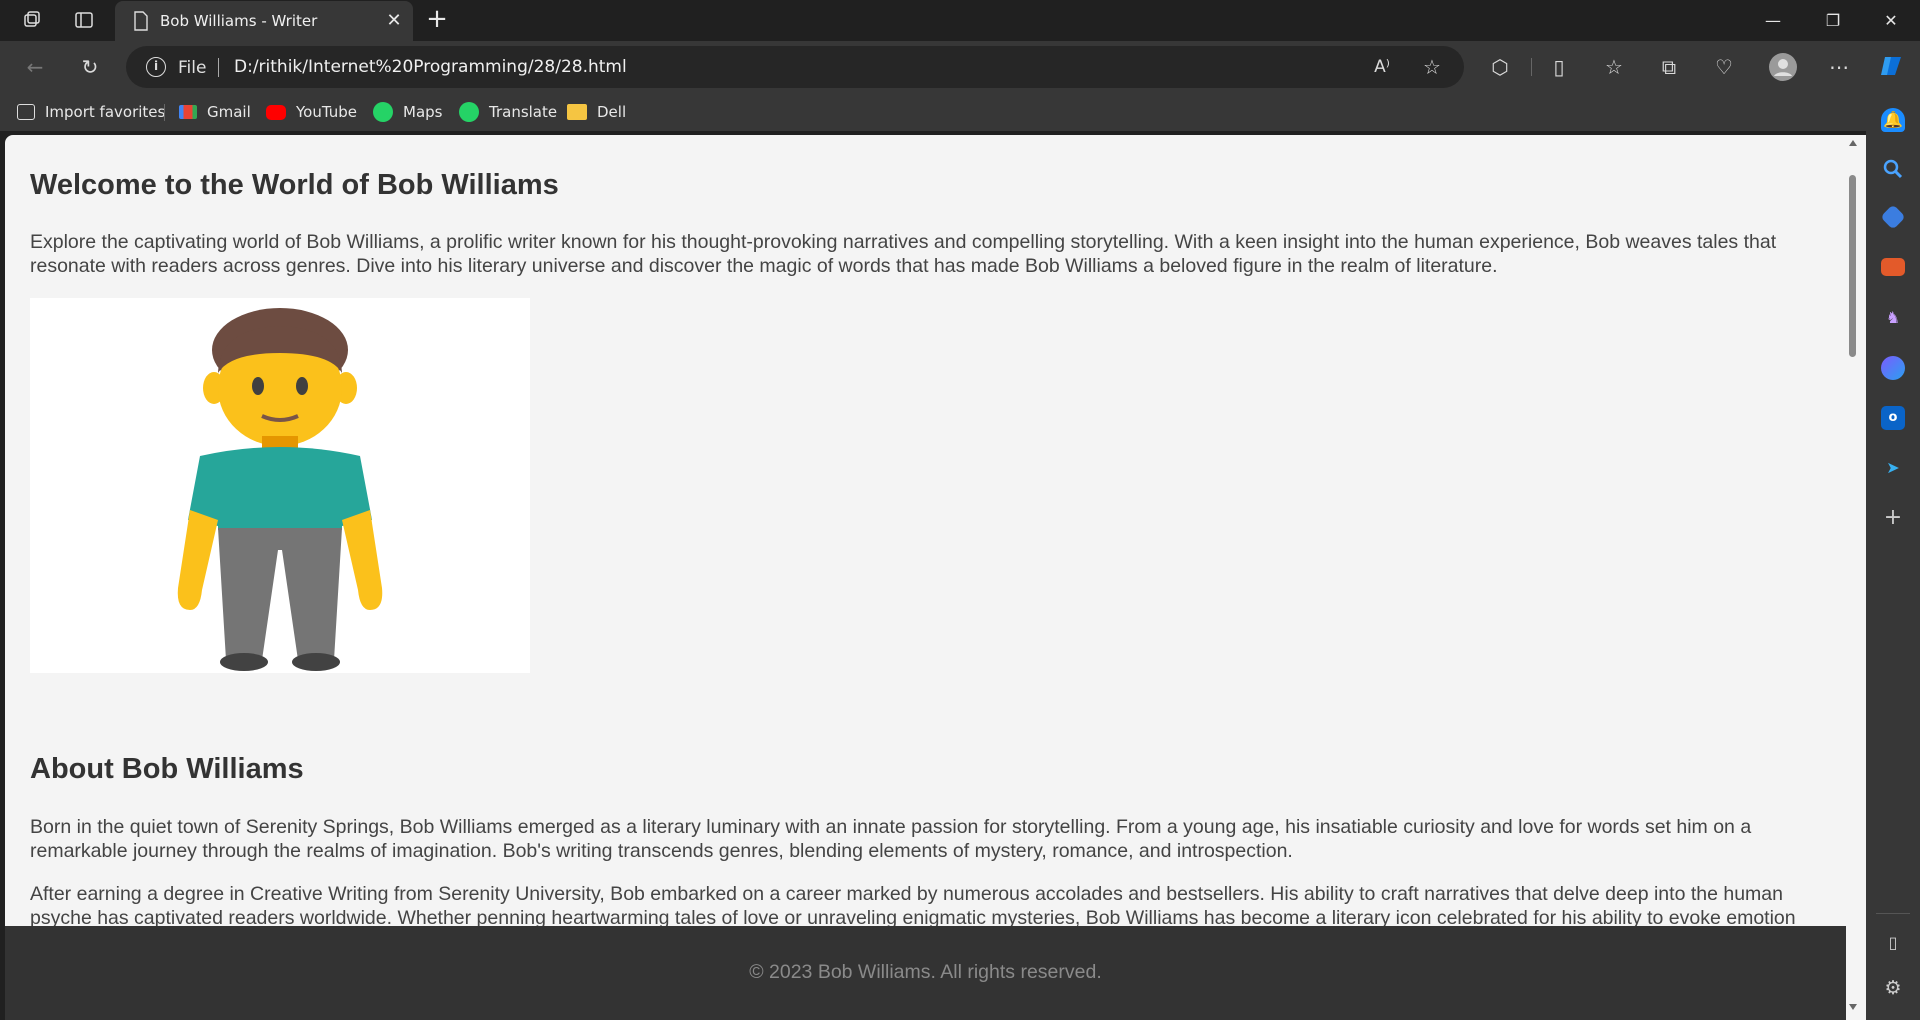 The image size is (1920, 1020). Describe the element at coordinates (1852, 266) in the screenshot. I see `scroll-thumb` at that location.